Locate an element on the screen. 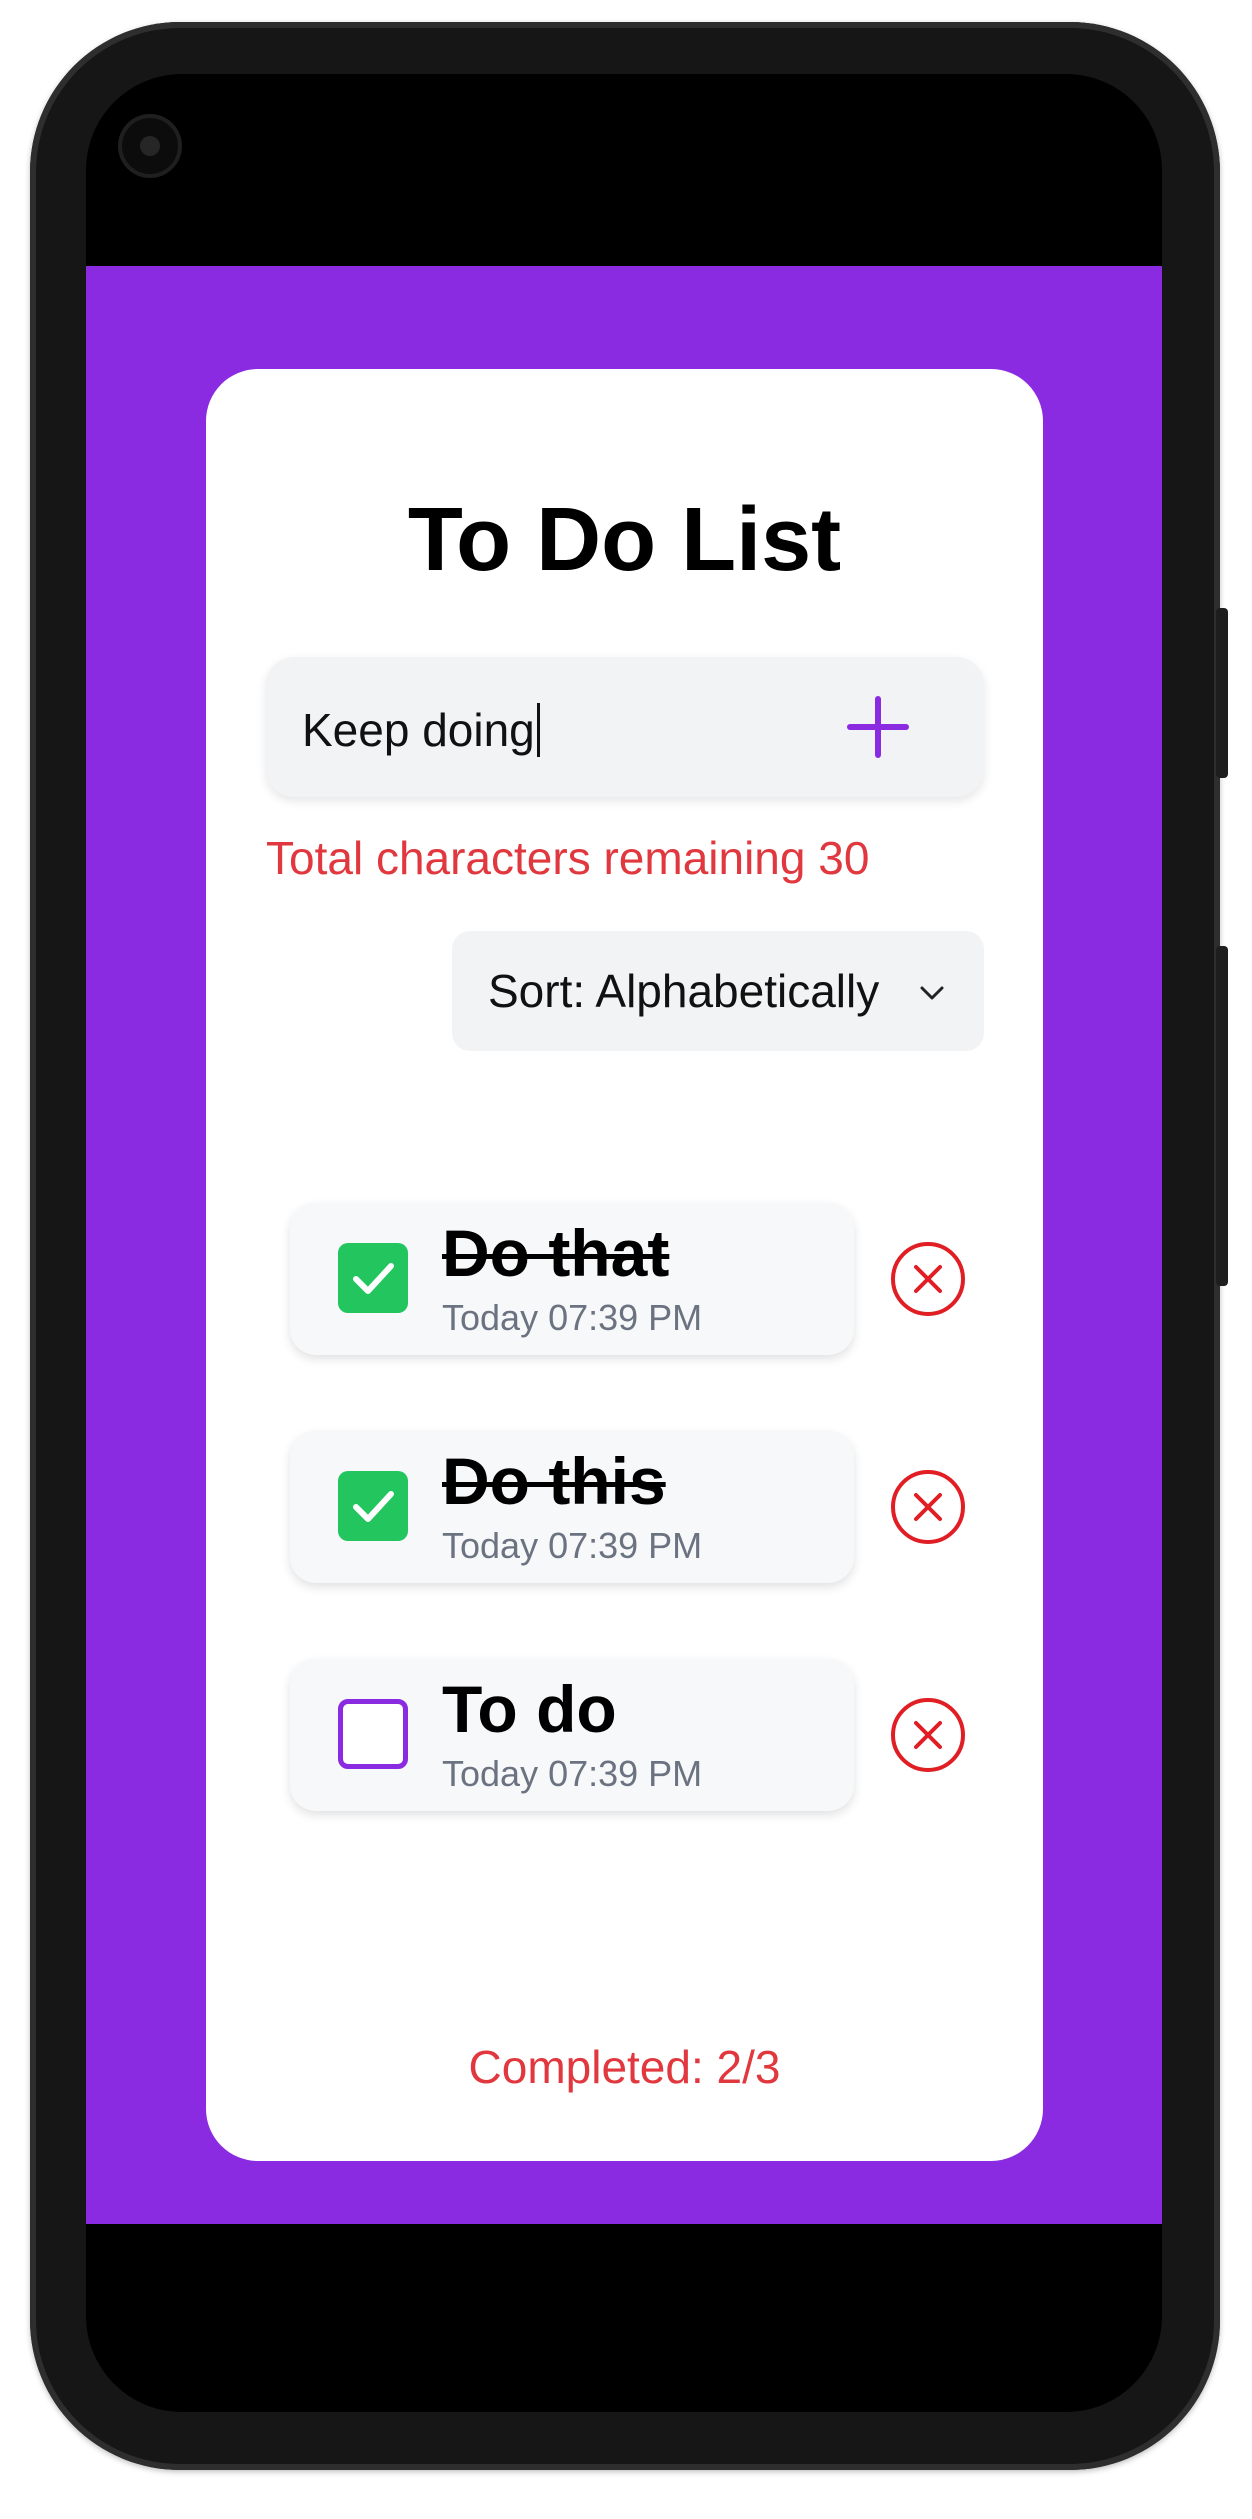 This screenshot has width=1252, height=2519. chevron-down-icon is located at coordinates (932, 993).